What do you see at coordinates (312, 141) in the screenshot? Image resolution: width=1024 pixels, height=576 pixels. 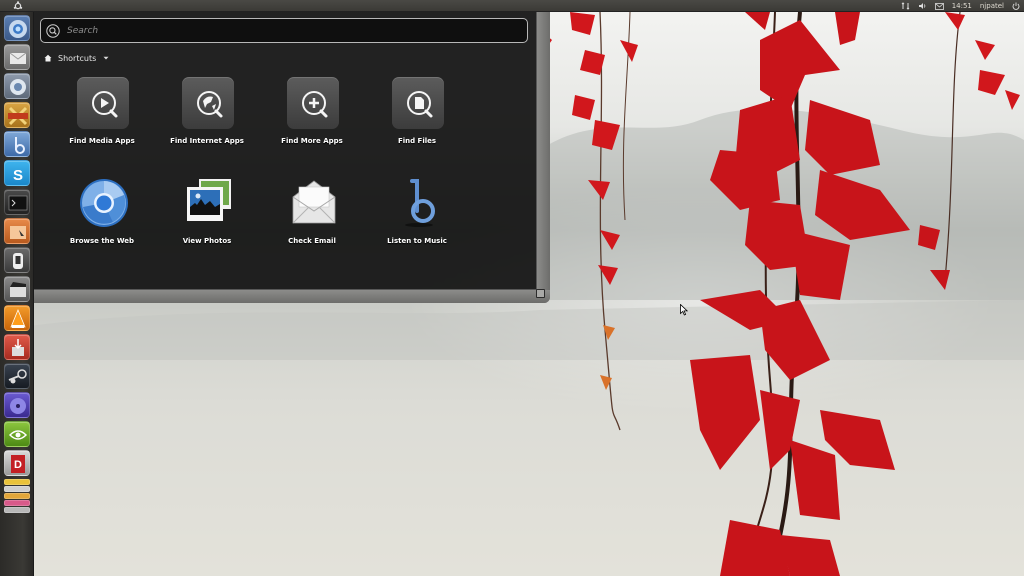 I see `shortcut-label: Find More Apps` at bounding box center [312, 141].